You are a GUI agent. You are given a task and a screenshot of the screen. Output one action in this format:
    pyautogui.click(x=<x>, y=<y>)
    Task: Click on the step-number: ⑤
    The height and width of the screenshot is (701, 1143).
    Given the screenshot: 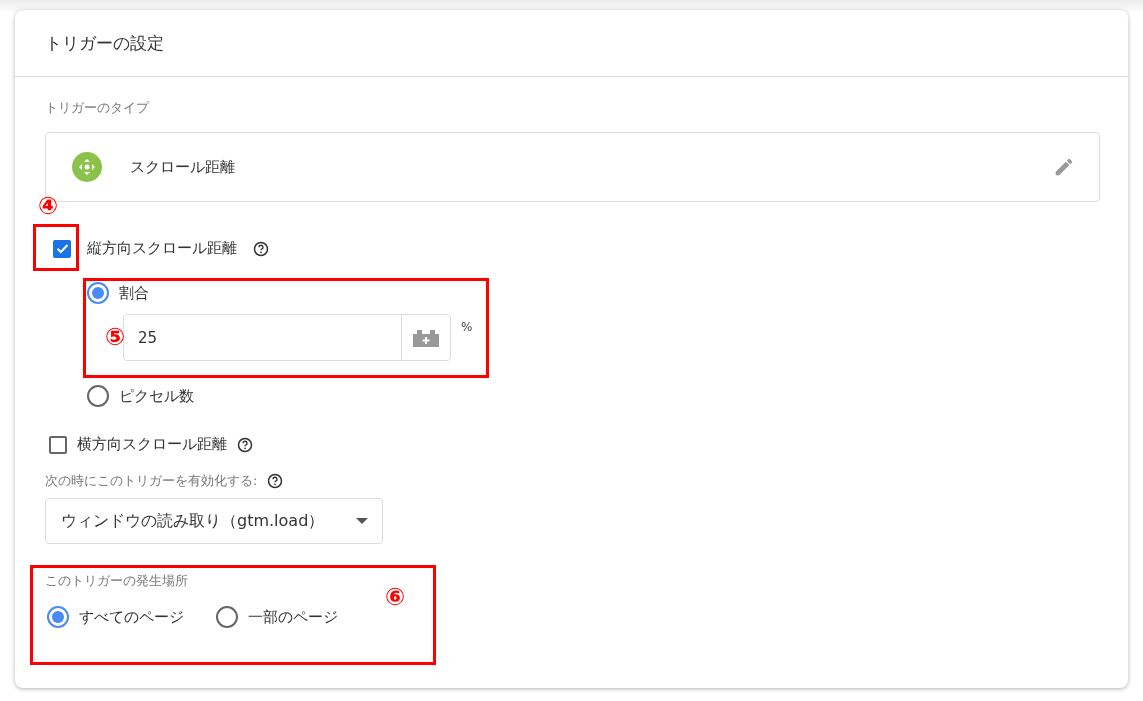 What is the action you would take?
    pyautogui.click(x=115, y=337)
    